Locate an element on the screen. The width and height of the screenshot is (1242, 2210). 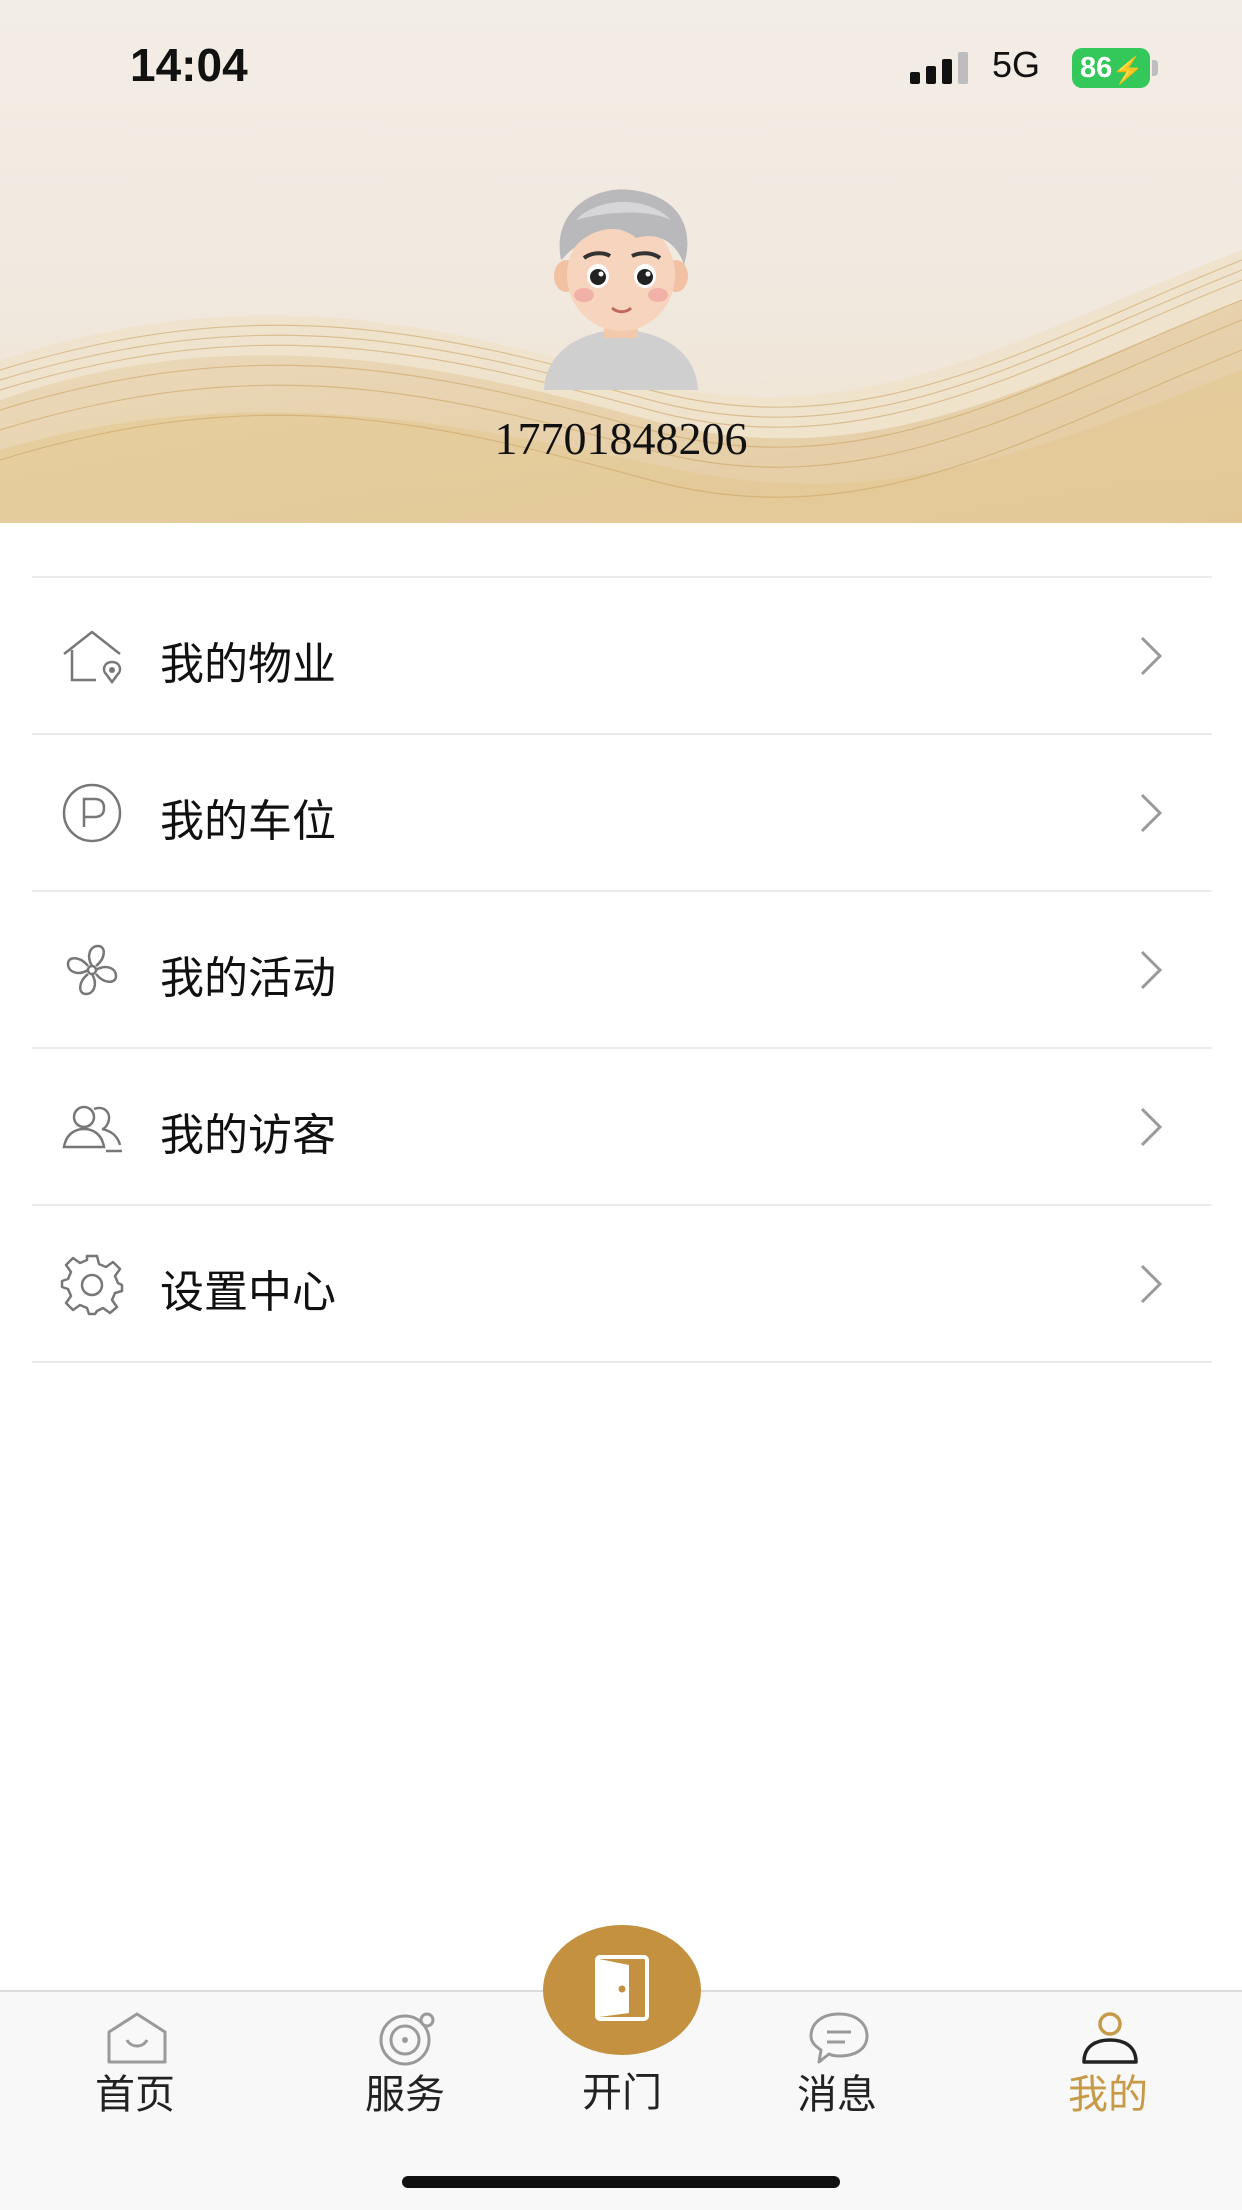
open-door-button is located at coordinates (622, 1990).